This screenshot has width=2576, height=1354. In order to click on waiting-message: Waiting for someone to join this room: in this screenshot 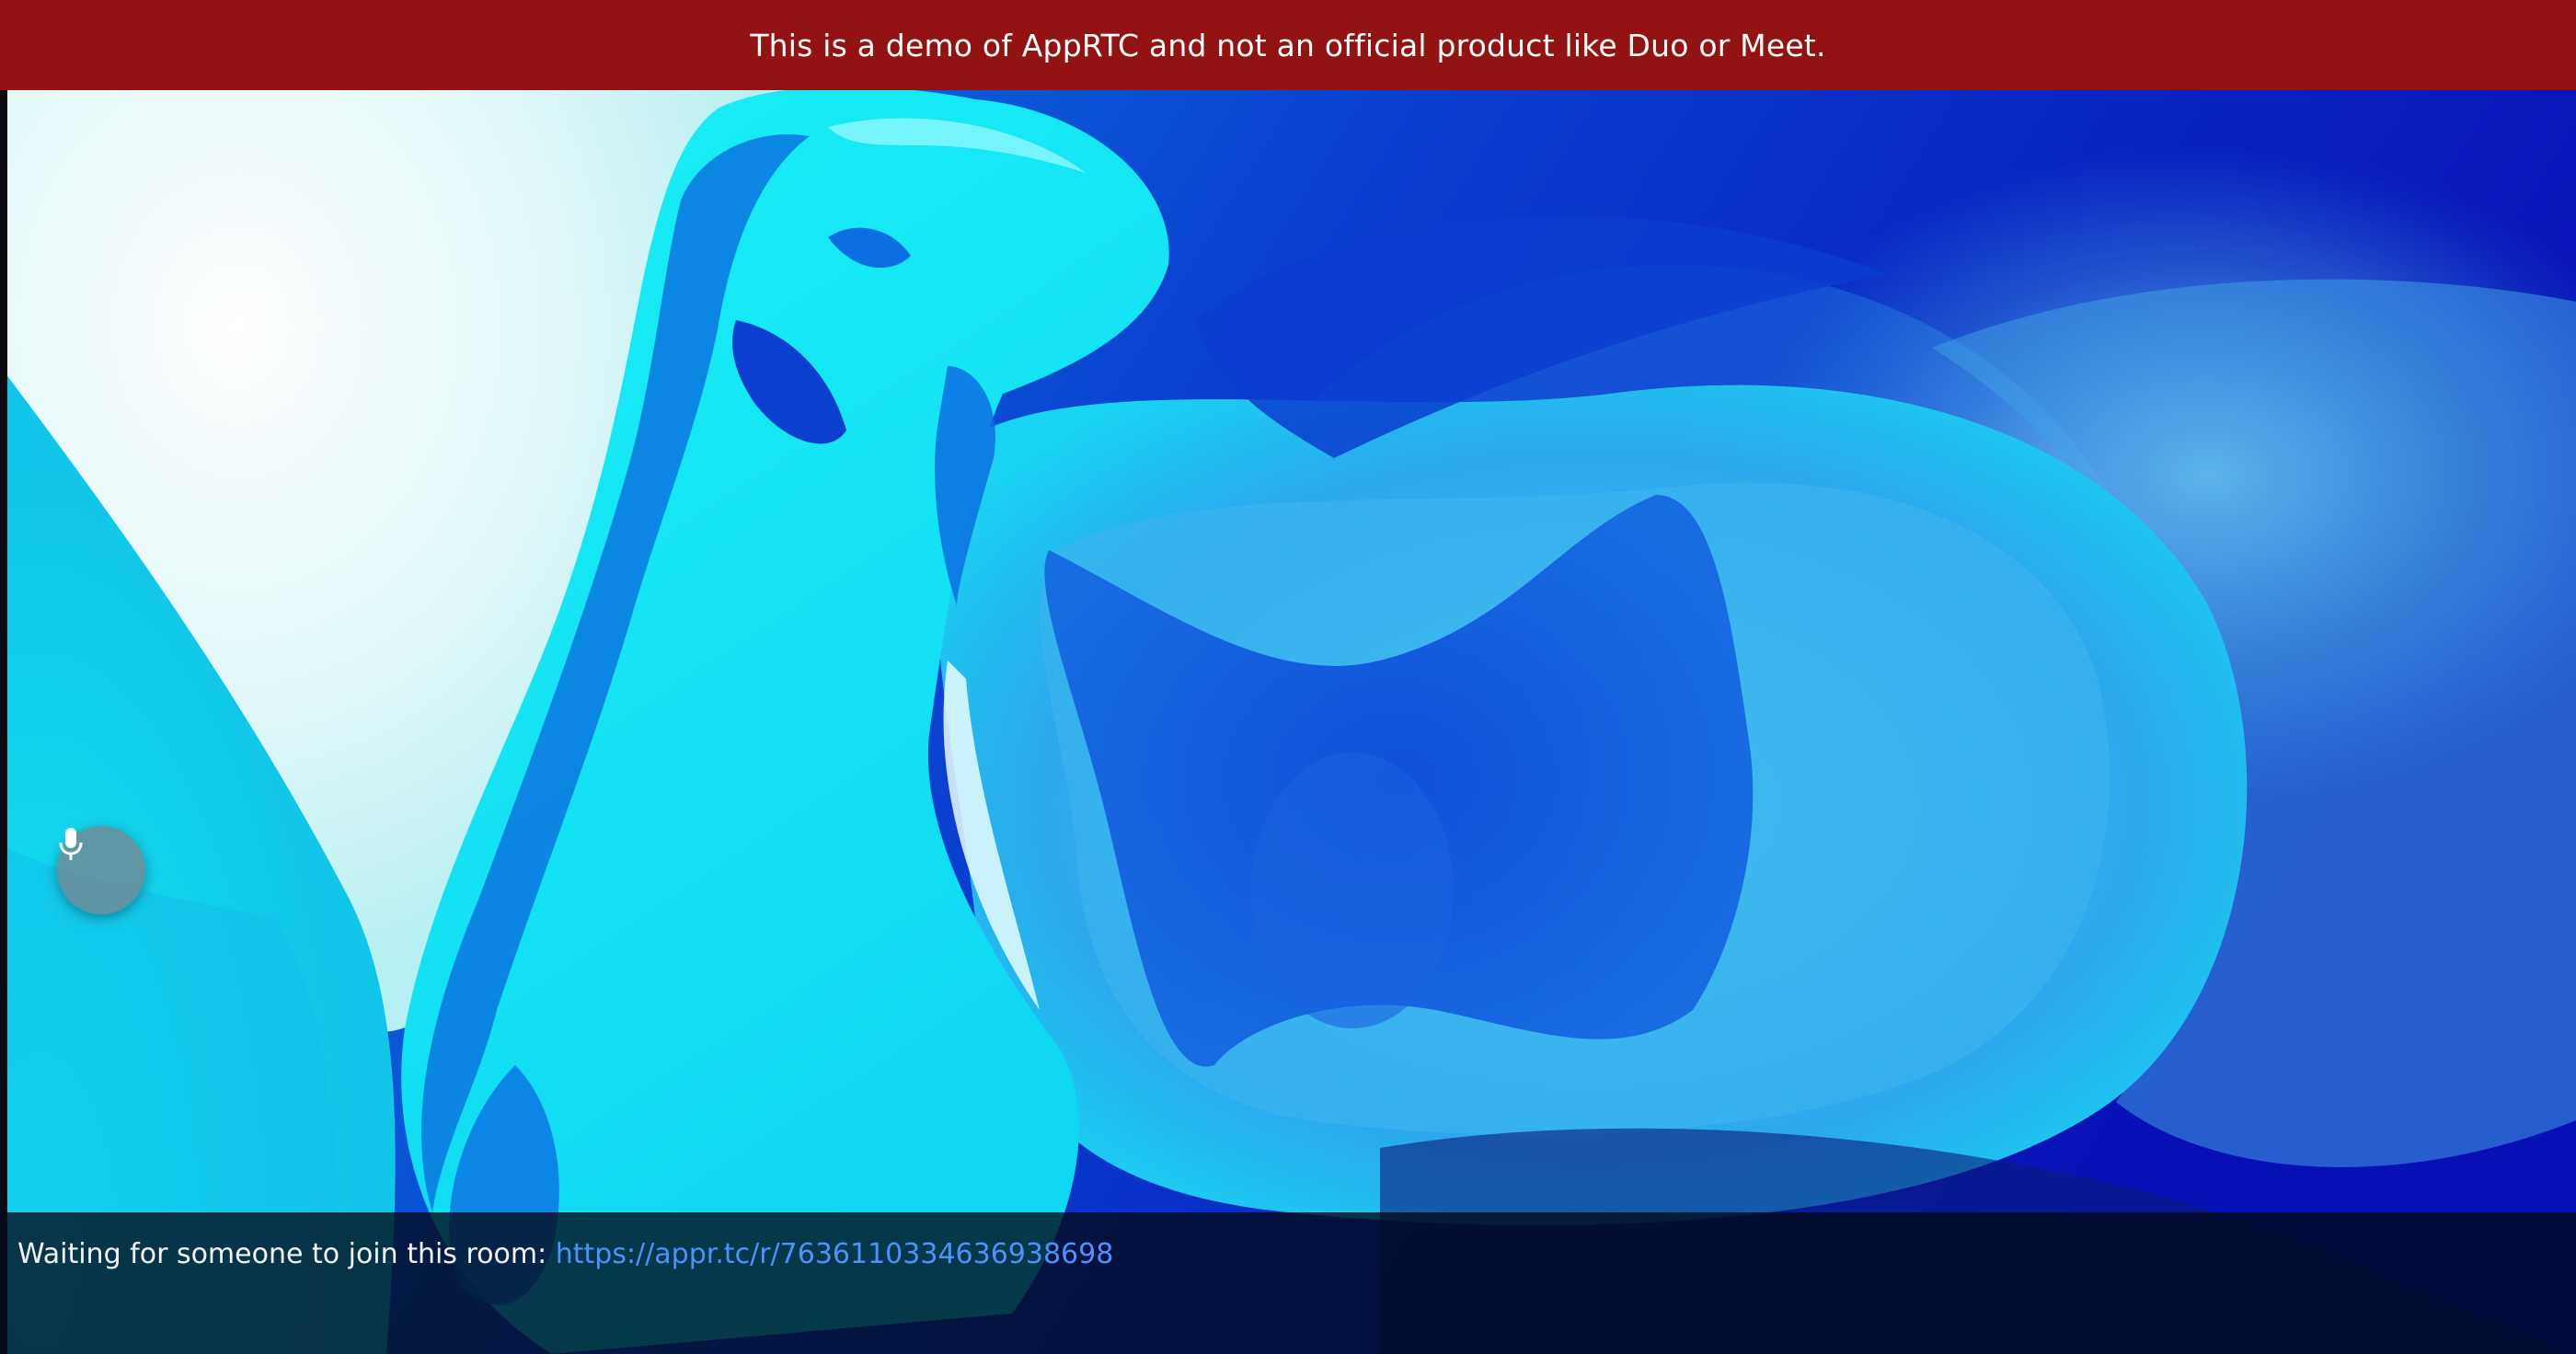, I will do `click(286, 1254)`.